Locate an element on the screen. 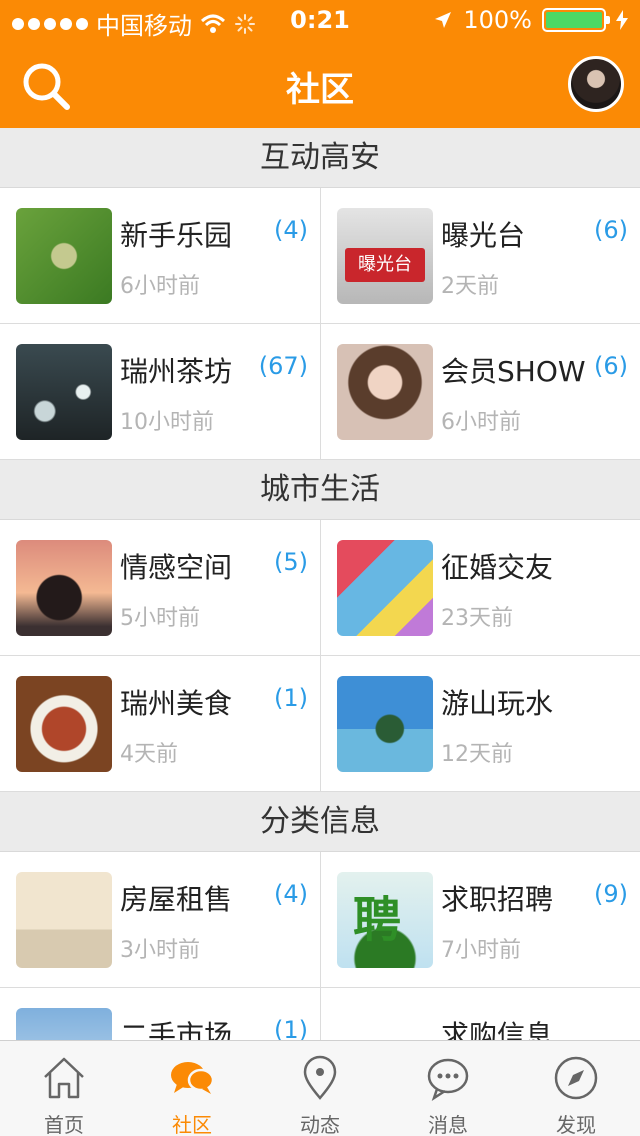 Image resolution: width=640 pixels, height=1136 pixels. last-update: 10小时前 is located at coordinates (167, 422).